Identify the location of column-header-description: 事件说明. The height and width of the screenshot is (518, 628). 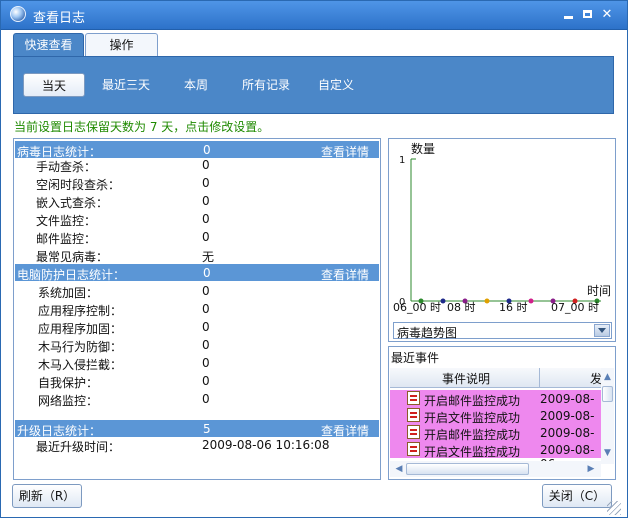
(466, 378).